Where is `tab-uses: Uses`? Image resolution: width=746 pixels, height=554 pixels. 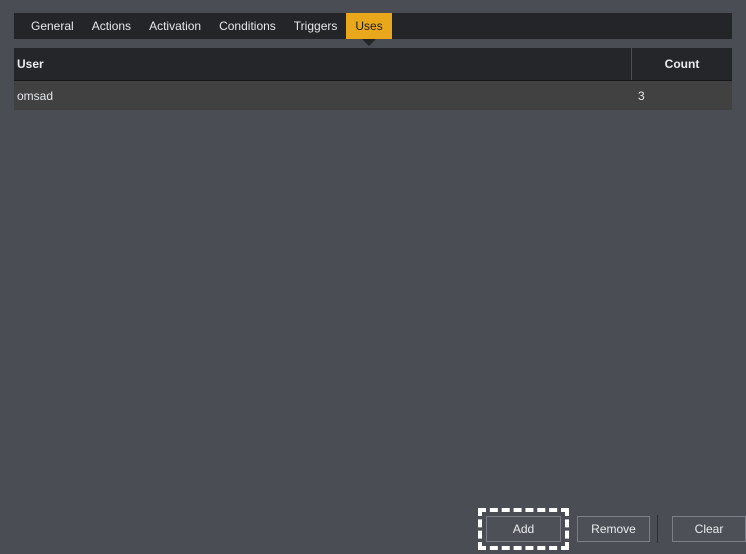
tab-uses: Uses is located at coordinates (369, 26).